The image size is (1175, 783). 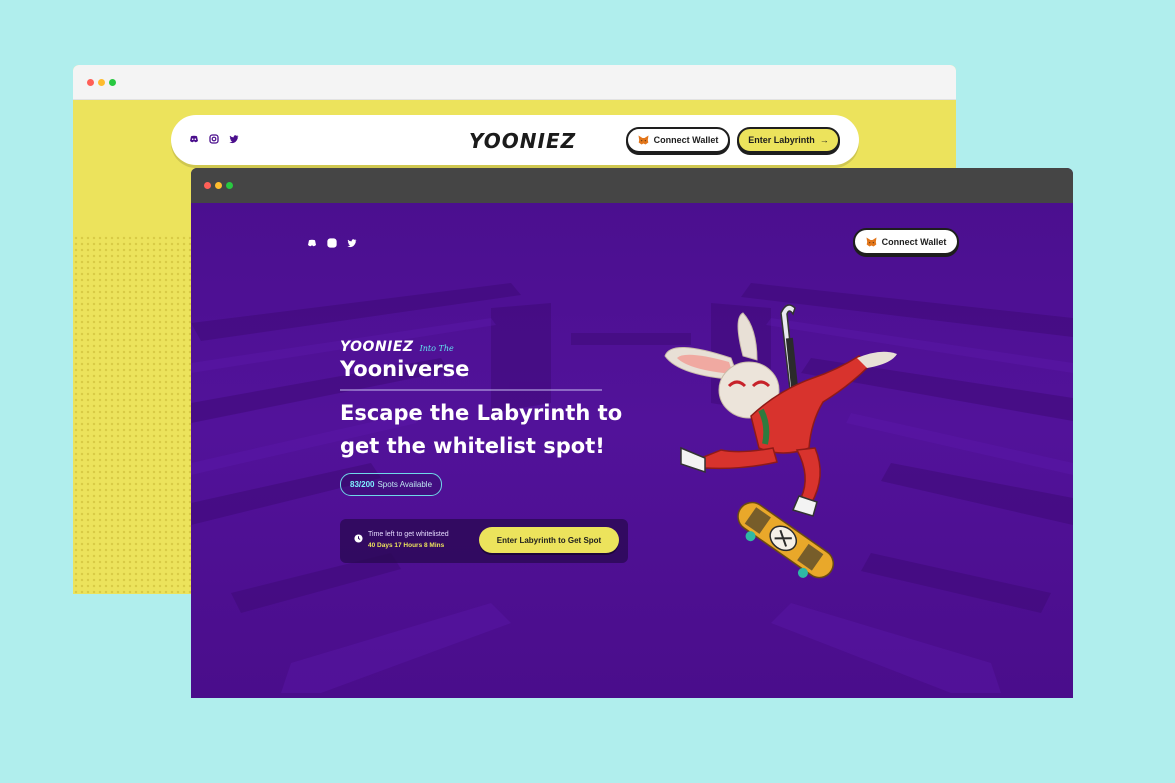 I want to click on dot-pattern-decoration, so click(x=133, y=414).